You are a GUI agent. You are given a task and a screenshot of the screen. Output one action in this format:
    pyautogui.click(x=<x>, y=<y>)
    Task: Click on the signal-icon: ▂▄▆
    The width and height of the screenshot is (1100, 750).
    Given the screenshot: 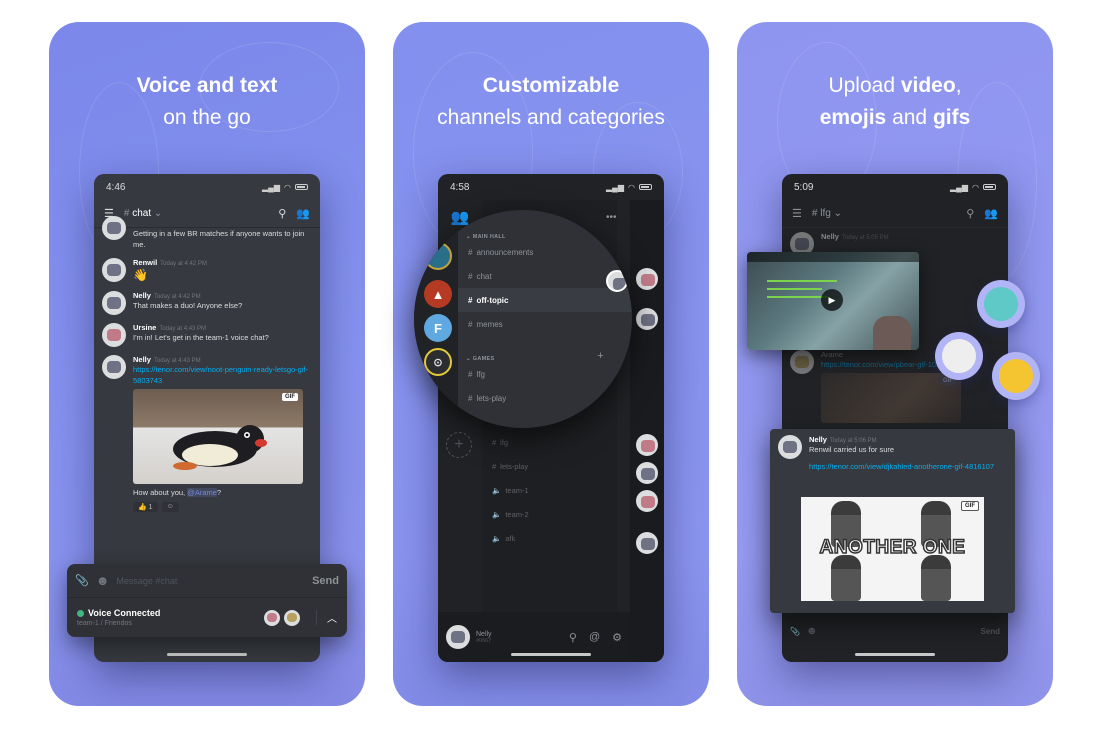 What is the action you would take?
    pyautogui.click(x=959, y=187)
    